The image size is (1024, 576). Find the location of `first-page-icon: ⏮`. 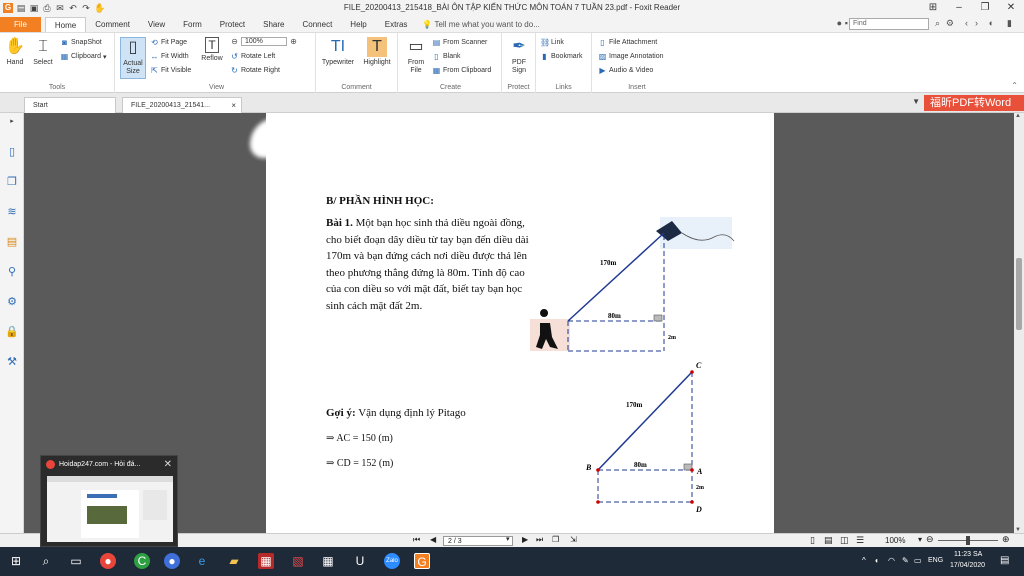

first-page-icon: ⏮ is located at coordinates (416, 540).